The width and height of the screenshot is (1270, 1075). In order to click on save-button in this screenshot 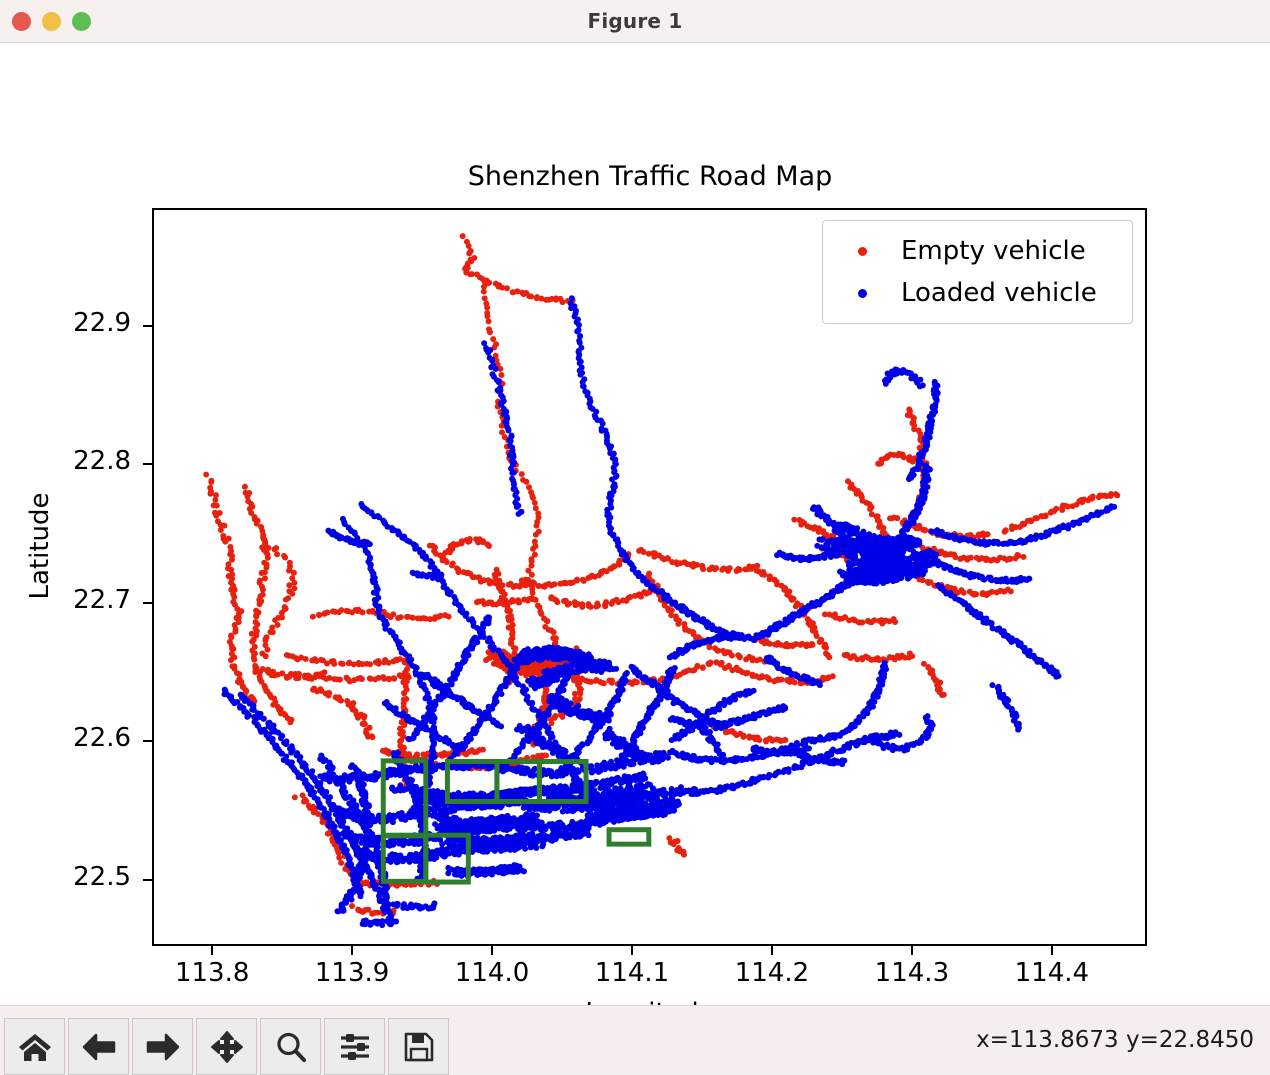, I will do `click(418, 1046)`.